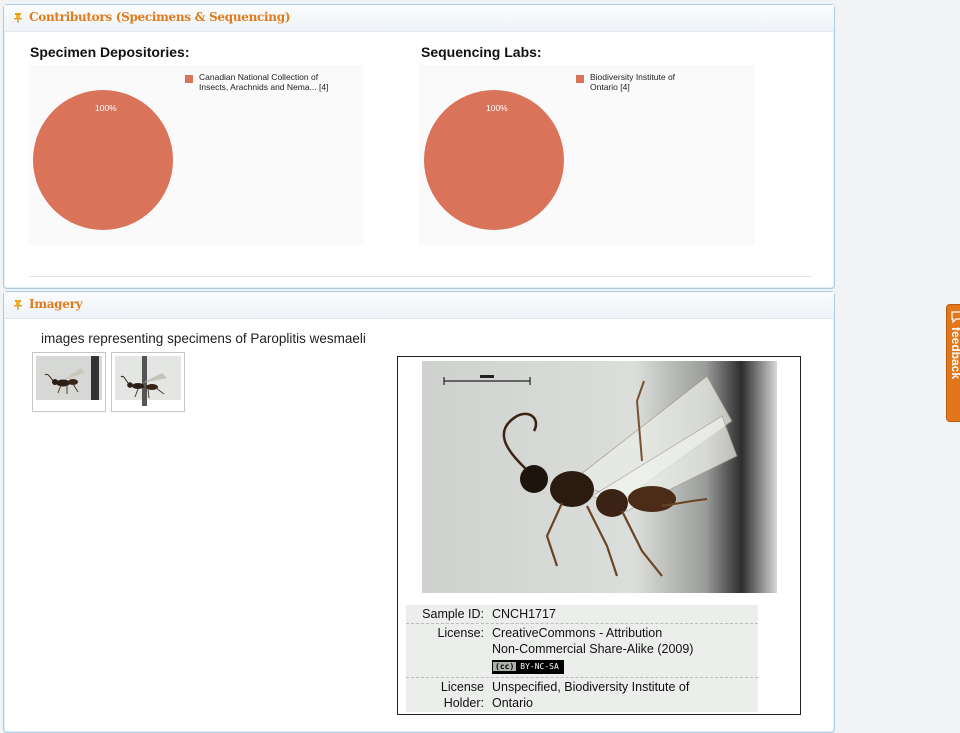  What do you see at coordinates (599, 477) in the screenshot?
I see `wasp-specimen-photo-icon` at bounding box center [599, 477].